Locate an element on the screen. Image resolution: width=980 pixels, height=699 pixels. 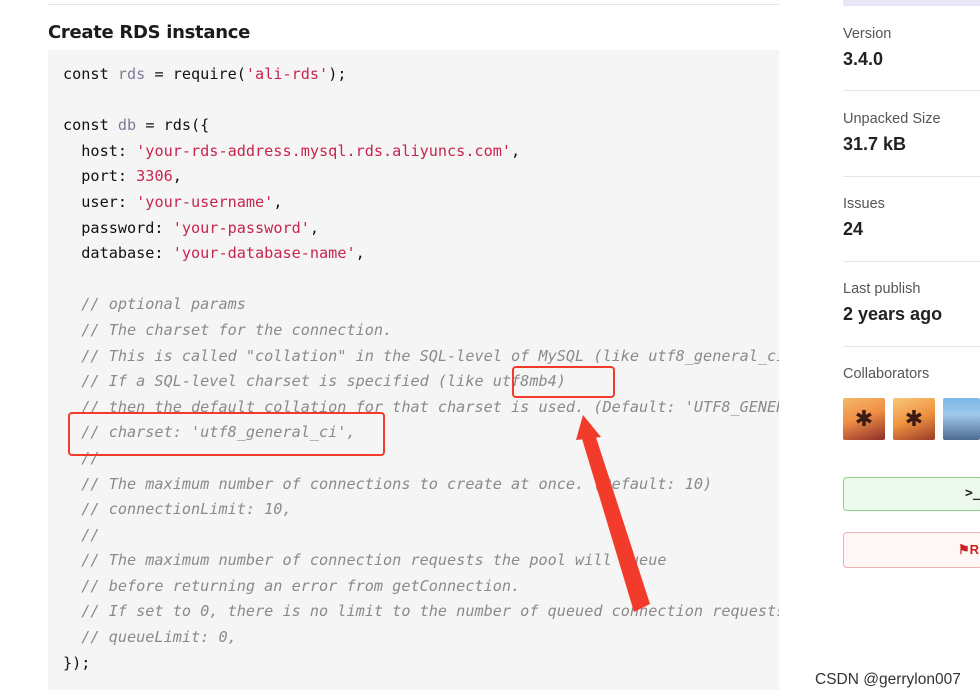
annotation-arrow-icon is located at coordinates (613, 513).